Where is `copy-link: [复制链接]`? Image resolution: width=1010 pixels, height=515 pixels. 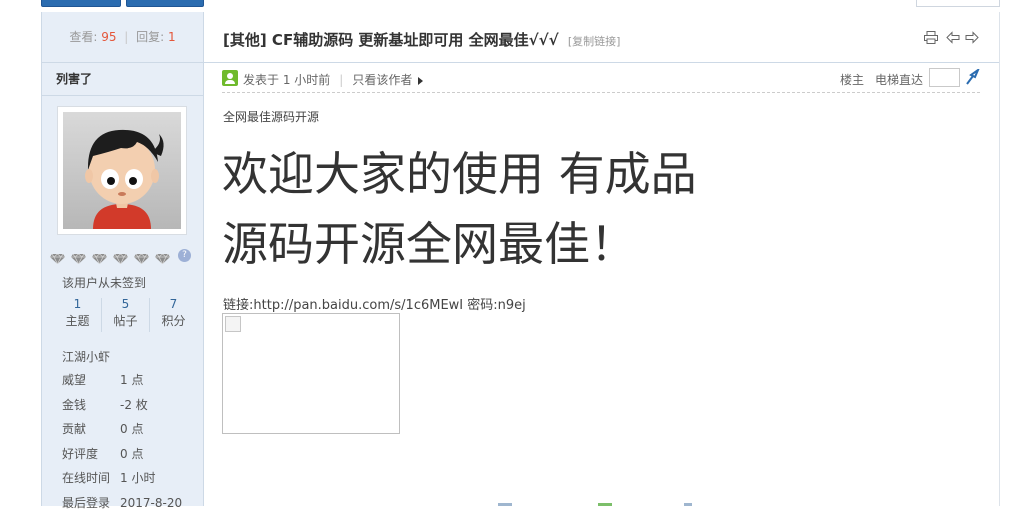 copy-link: [复制链接] is located at coordinates (594, 41).